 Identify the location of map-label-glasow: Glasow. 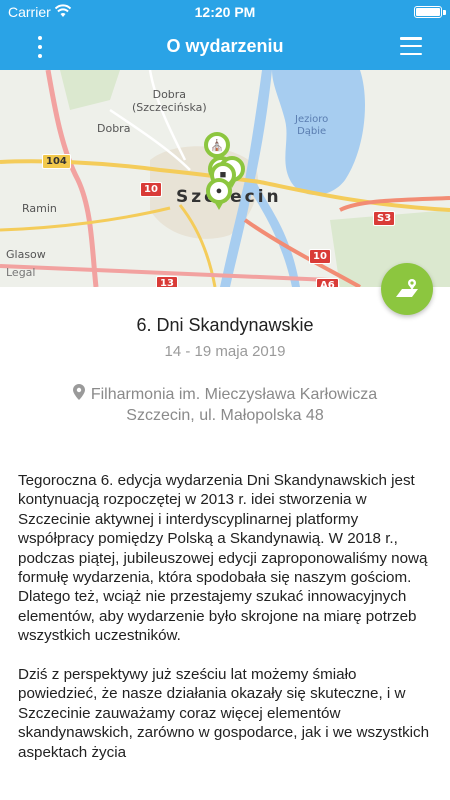
(26, 254).